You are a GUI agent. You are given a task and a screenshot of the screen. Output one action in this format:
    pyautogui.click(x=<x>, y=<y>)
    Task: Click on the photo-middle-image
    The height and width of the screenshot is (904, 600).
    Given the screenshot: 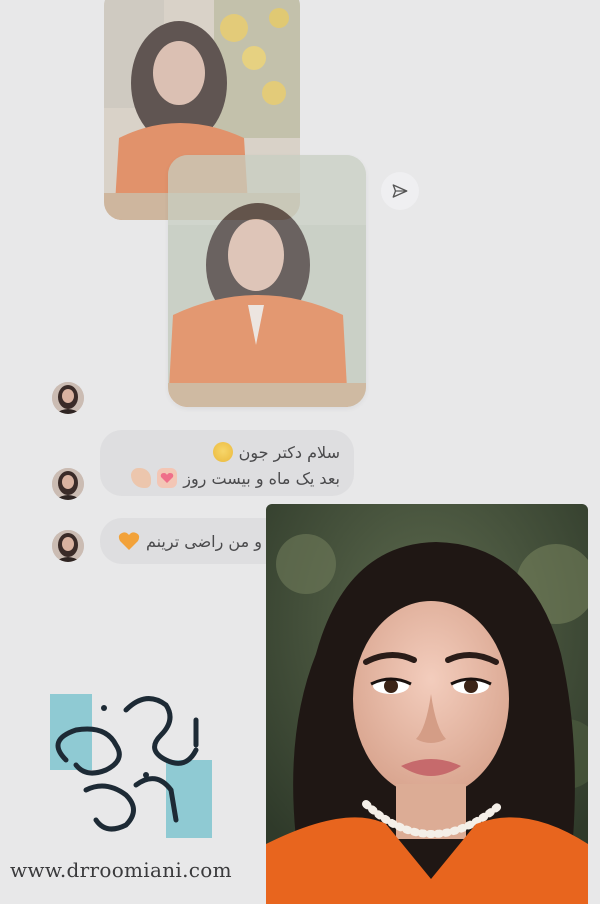 What is the action you would take?
    pyautogui.click(x=267, y=281)
    